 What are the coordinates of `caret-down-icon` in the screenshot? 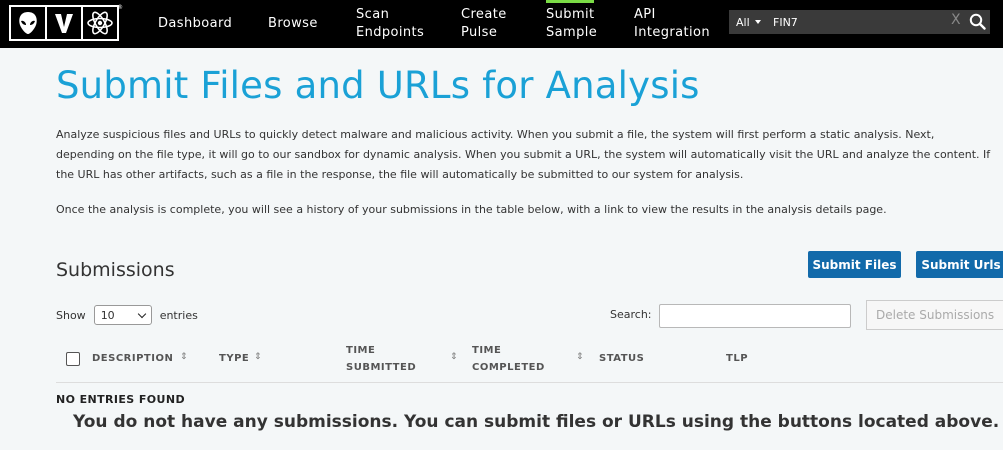 It's located at (757, 22).